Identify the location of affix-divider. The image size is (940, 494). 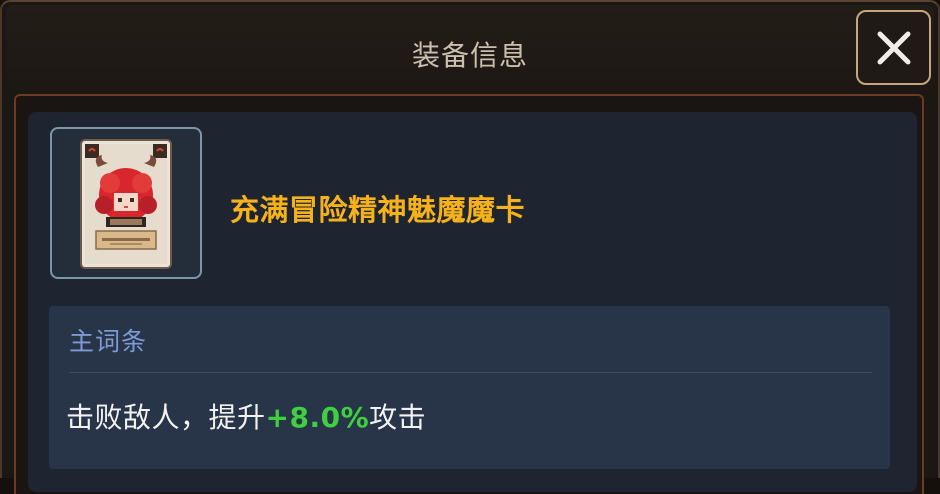
(470, 372).